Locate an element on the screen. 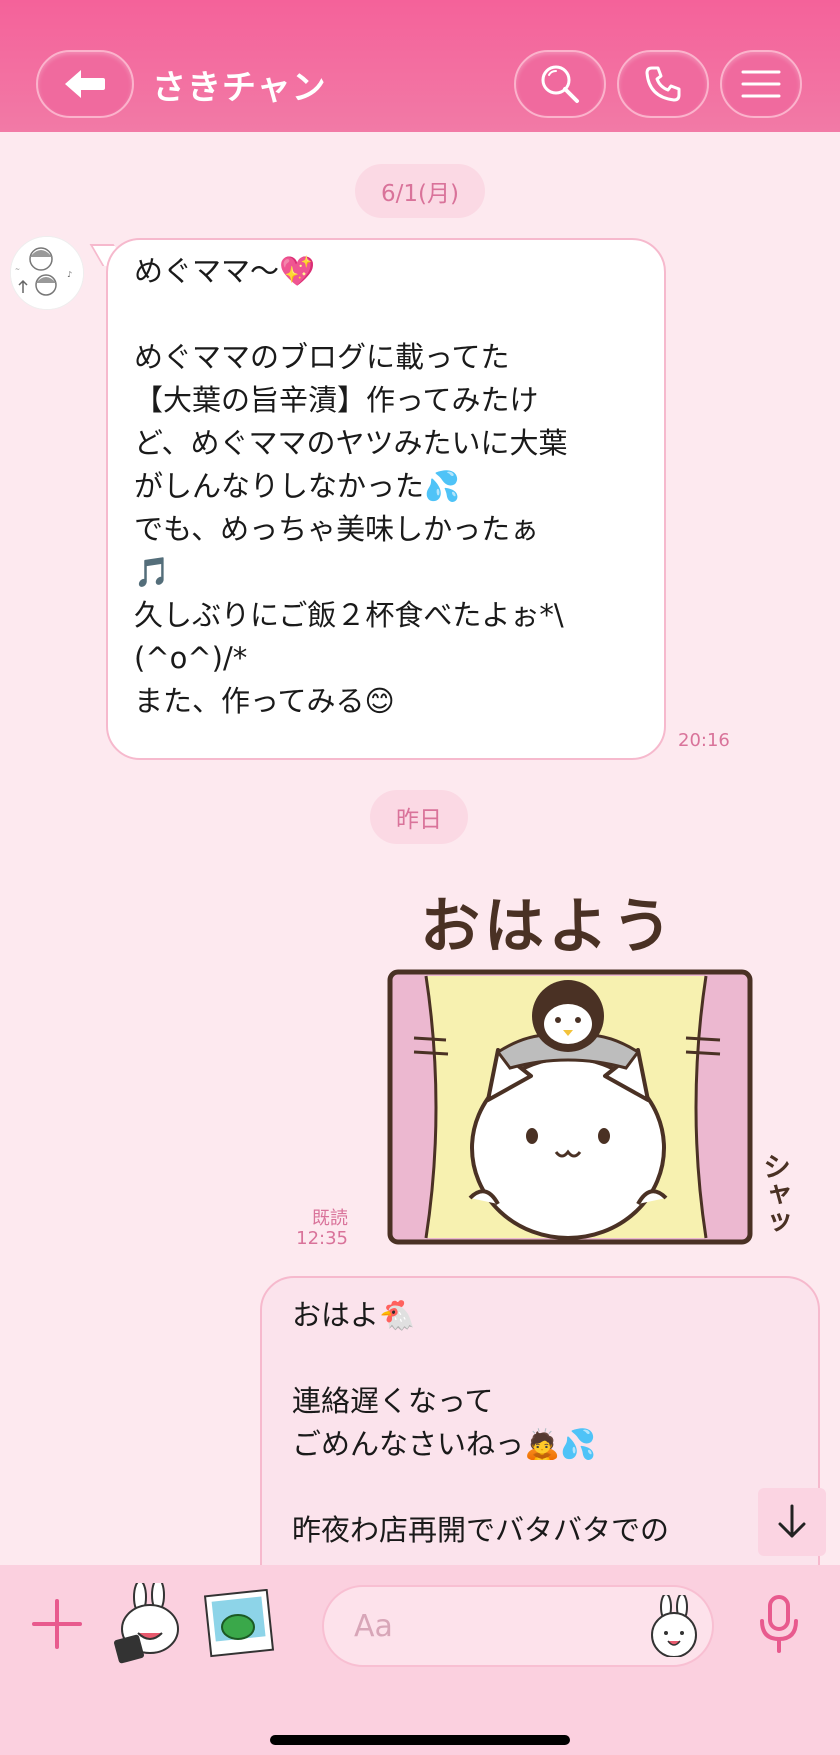 The image size is (840, 1755). back-button is located at coordinates (85, 84).